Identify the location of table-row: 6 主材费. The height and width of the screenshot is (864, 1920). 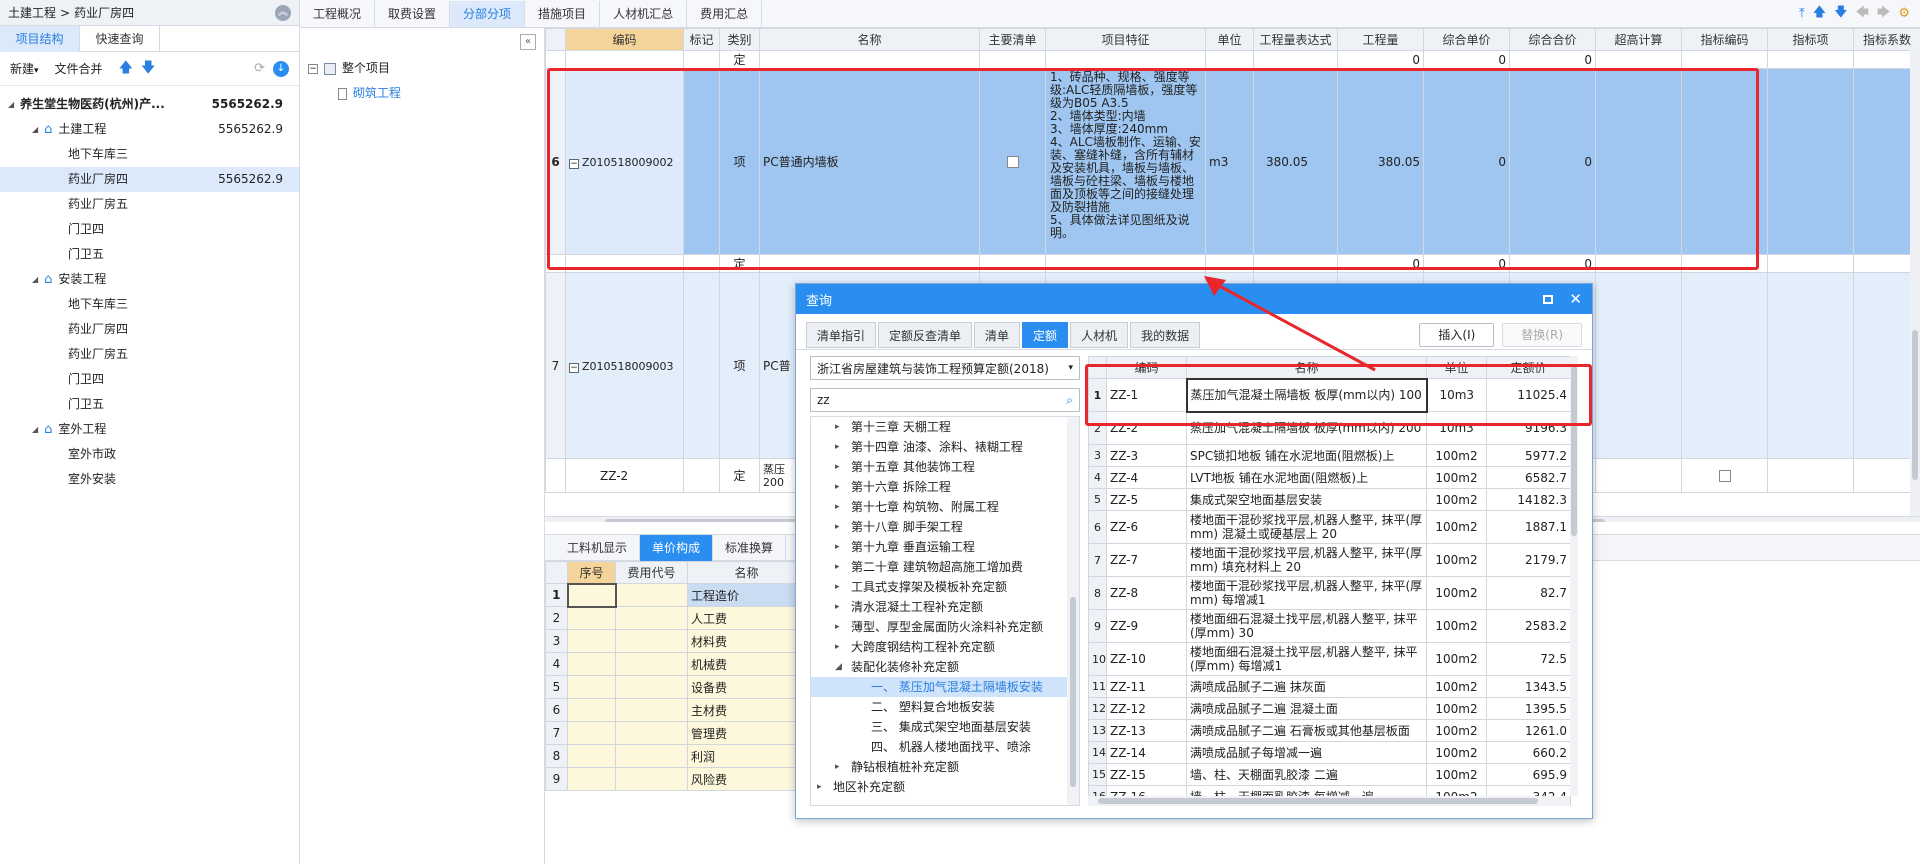
(675, 710).